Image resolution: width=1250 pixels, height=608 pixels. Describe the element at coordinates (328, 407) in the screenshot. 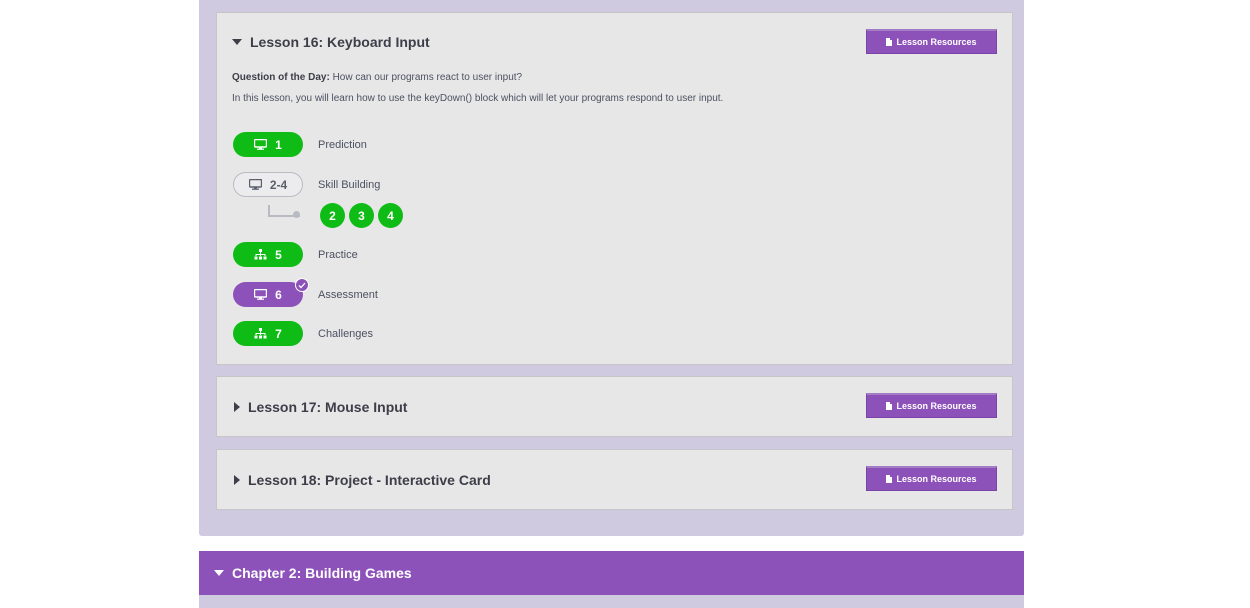

I see `lesson-17-title: Lesson 17: Mouse Input` at that location.